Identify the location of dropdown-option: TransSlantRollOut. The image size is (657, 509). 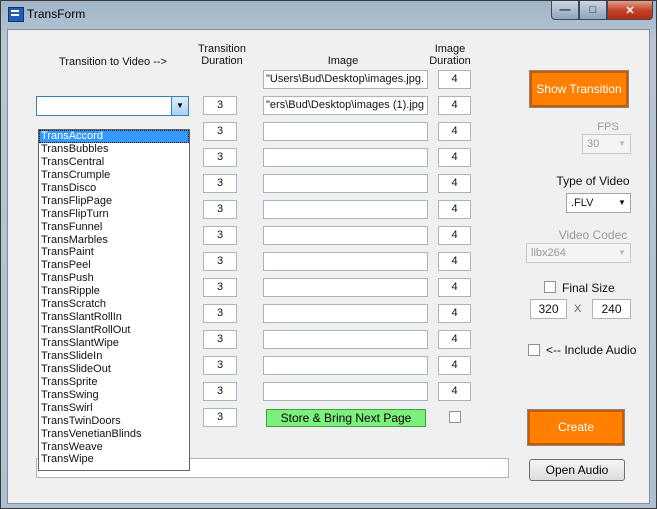
(114, 330).